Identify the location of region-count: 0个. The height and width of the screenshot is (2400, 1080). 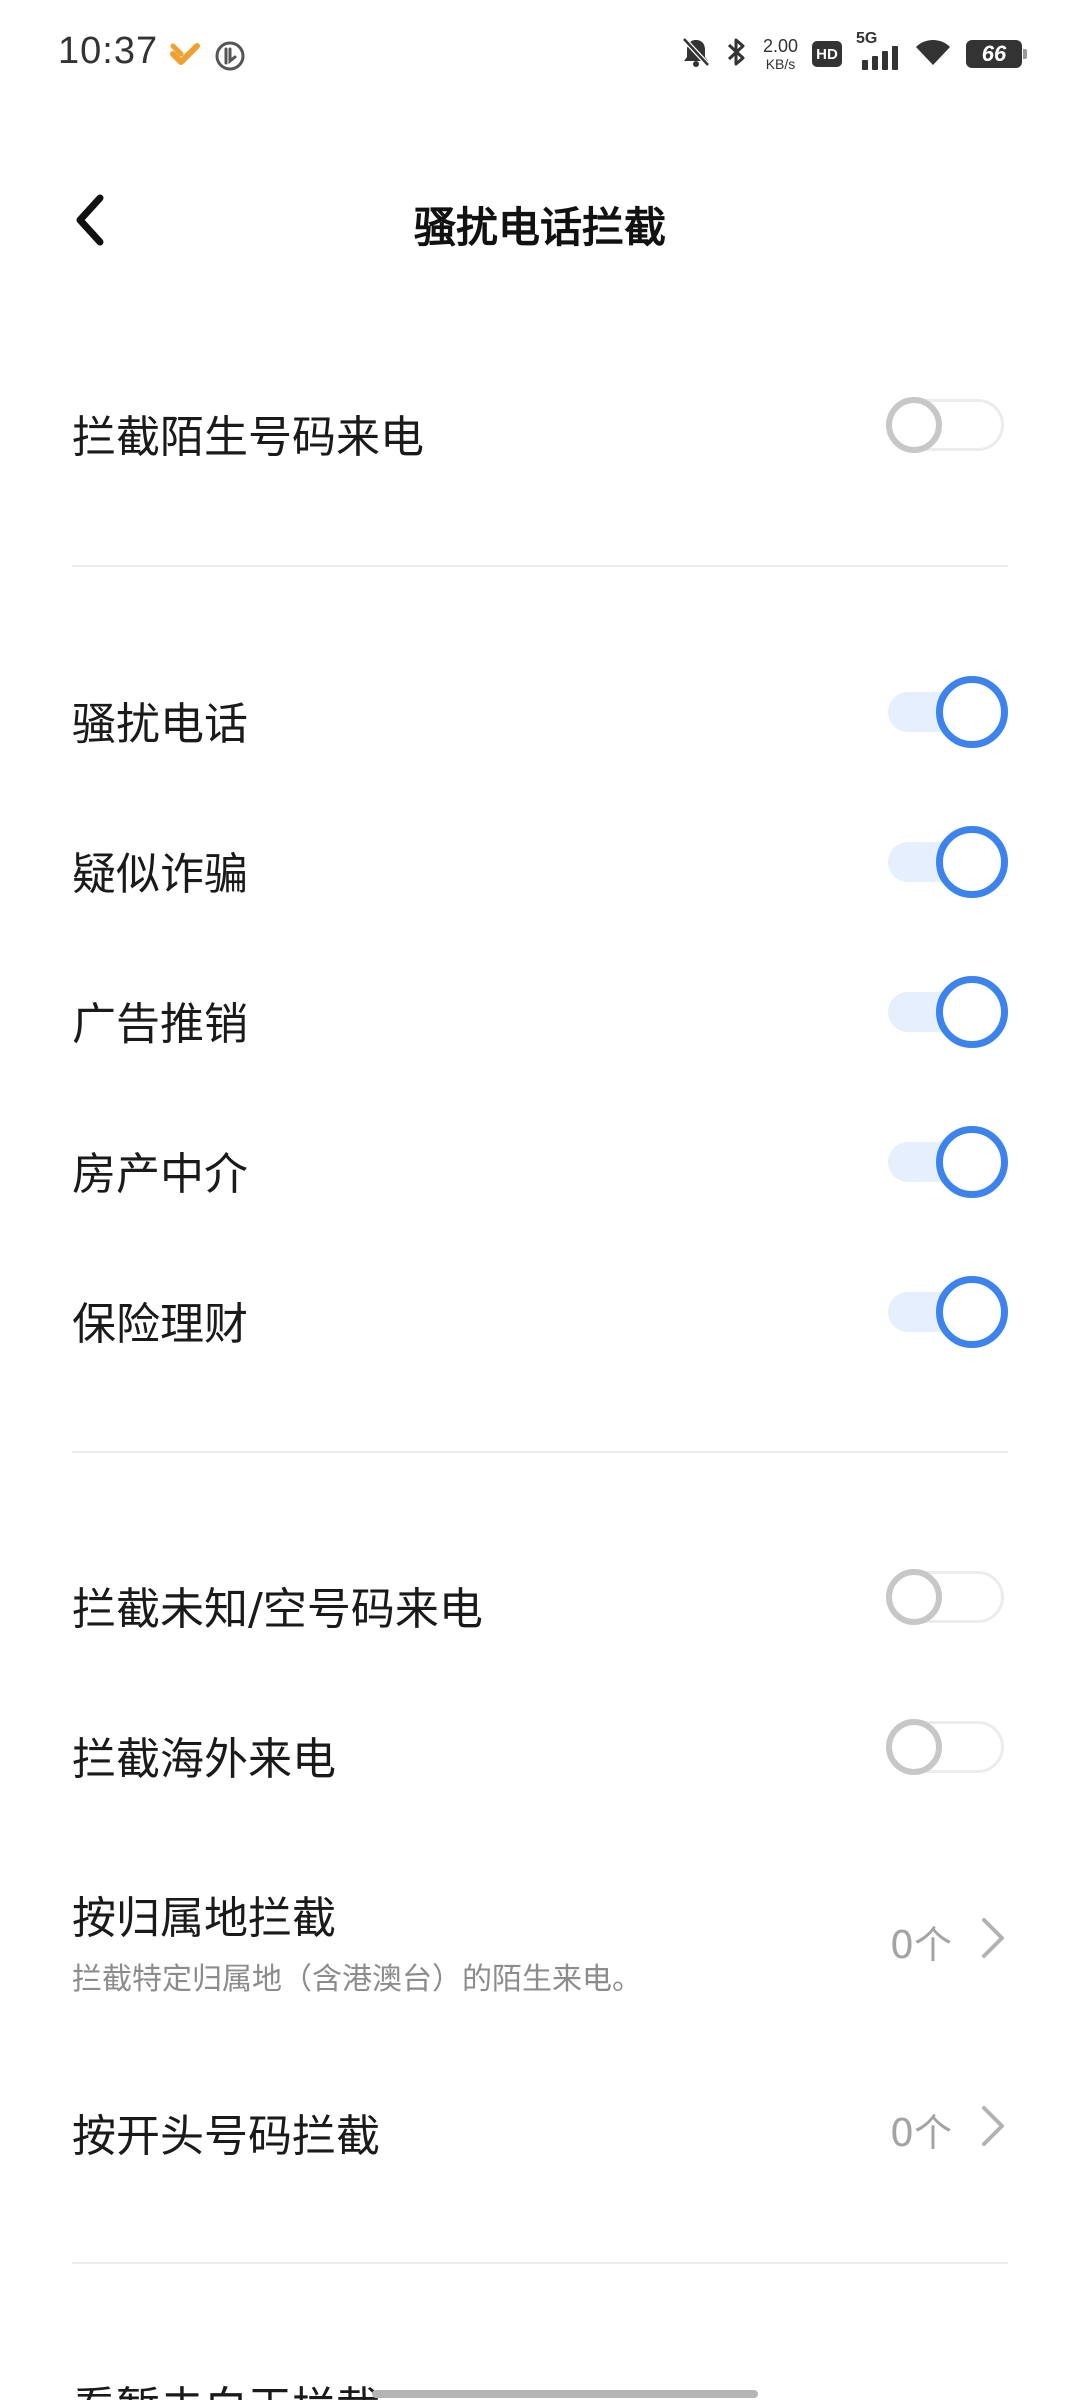
(920, 1945).